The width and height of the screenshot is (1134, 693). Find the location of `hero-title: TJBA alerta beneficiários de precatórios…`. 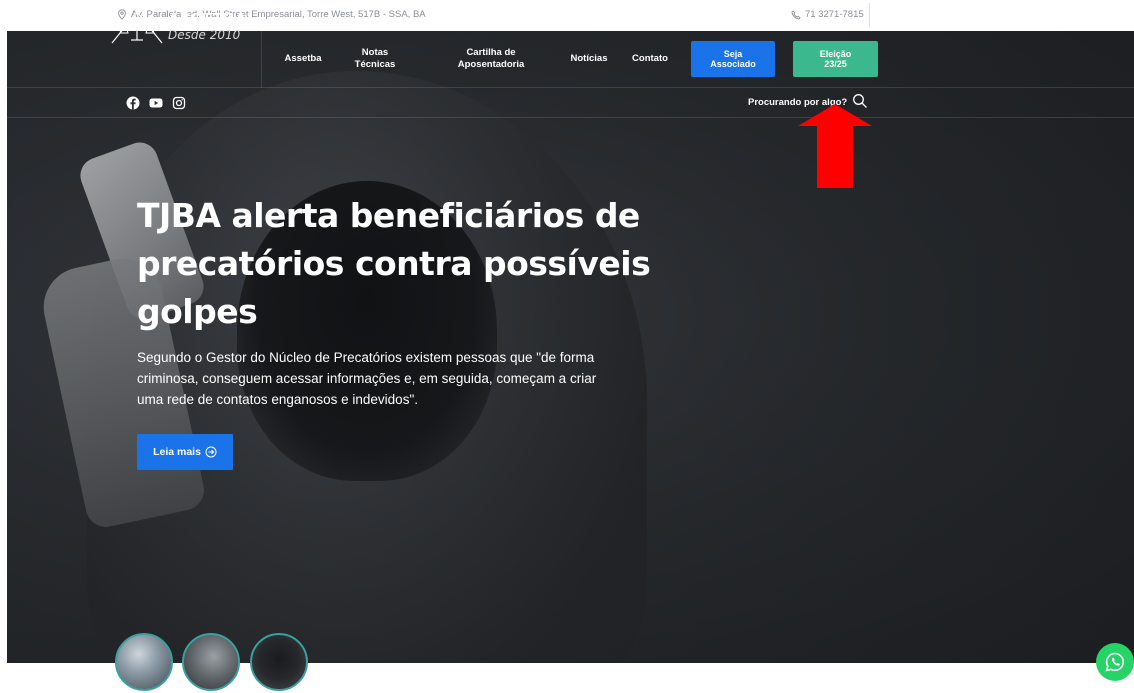

hero-title: TJBA alerta beneficiários de precatórios… is located at coordinates (394, 263).